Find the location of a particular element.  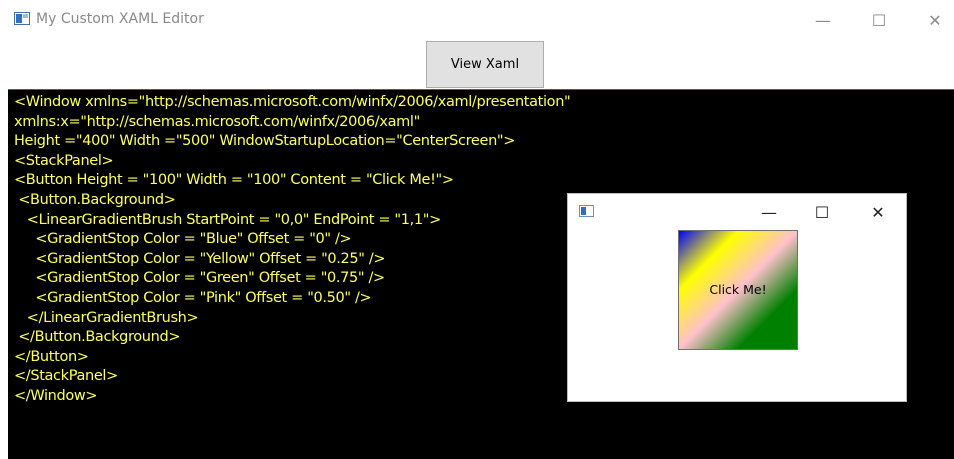

window-title: My Custom XAML Editor is located at coordinates (120, 19).